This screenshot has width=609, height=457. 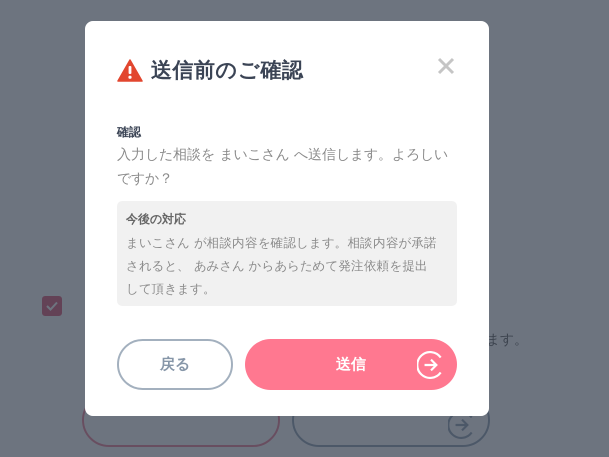 I want to click on warning-icon, so click(x=130, y=70).